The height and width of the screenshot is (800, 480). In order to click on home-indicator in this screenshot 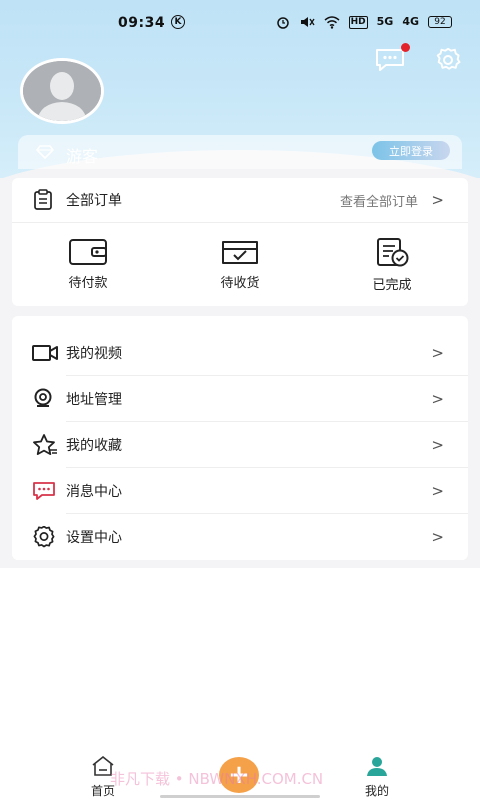, I will do `click(240, 796)`.